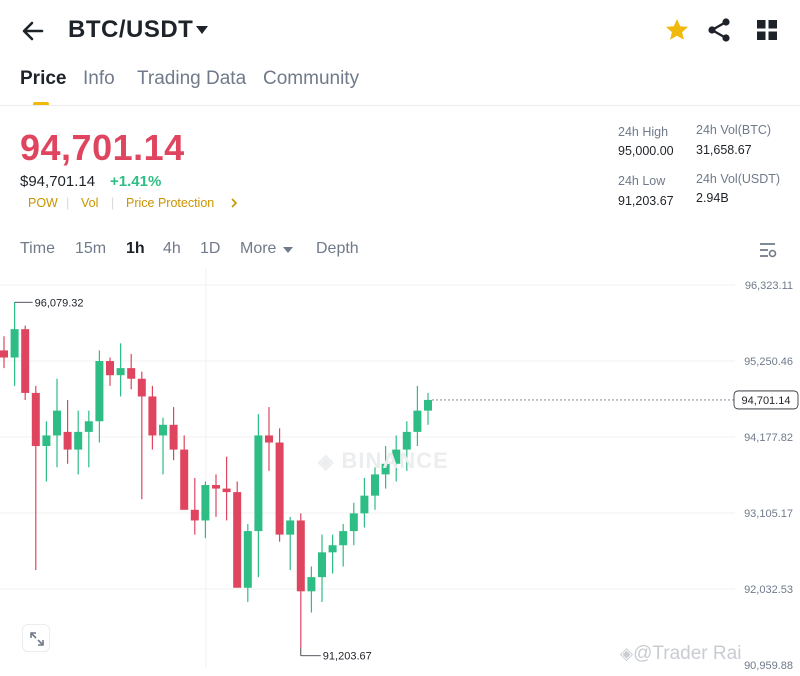  What do you see at coordinates (400, 30) in the screenshot?
I see `top-bar: BTC/USDT` at bounding box center [400, 30].